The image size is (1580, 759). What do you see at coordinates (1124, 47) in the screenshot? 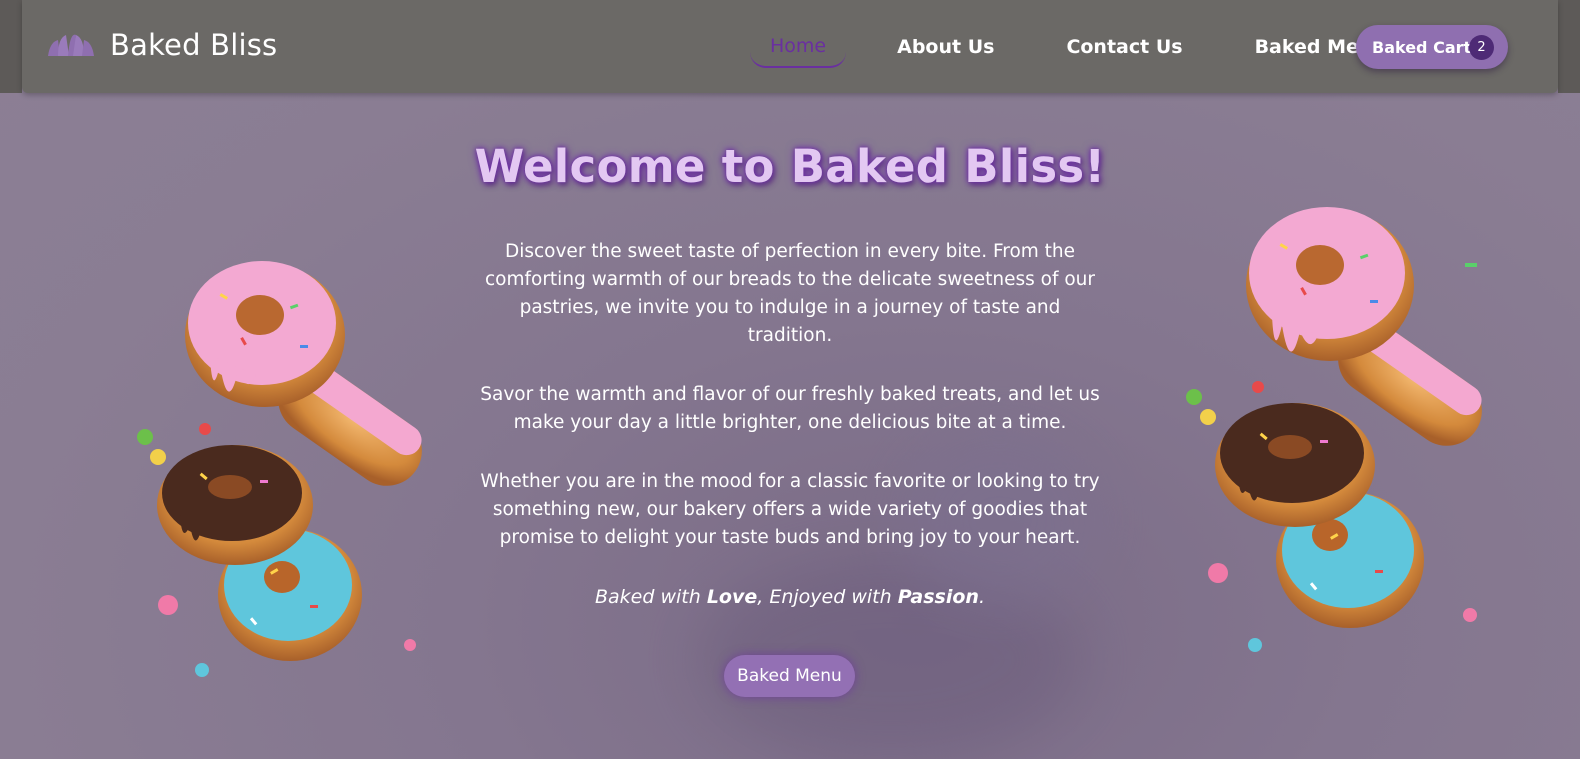
I see `nav-item-contact-us: Contact Us` at bounding box center [1124, 47].